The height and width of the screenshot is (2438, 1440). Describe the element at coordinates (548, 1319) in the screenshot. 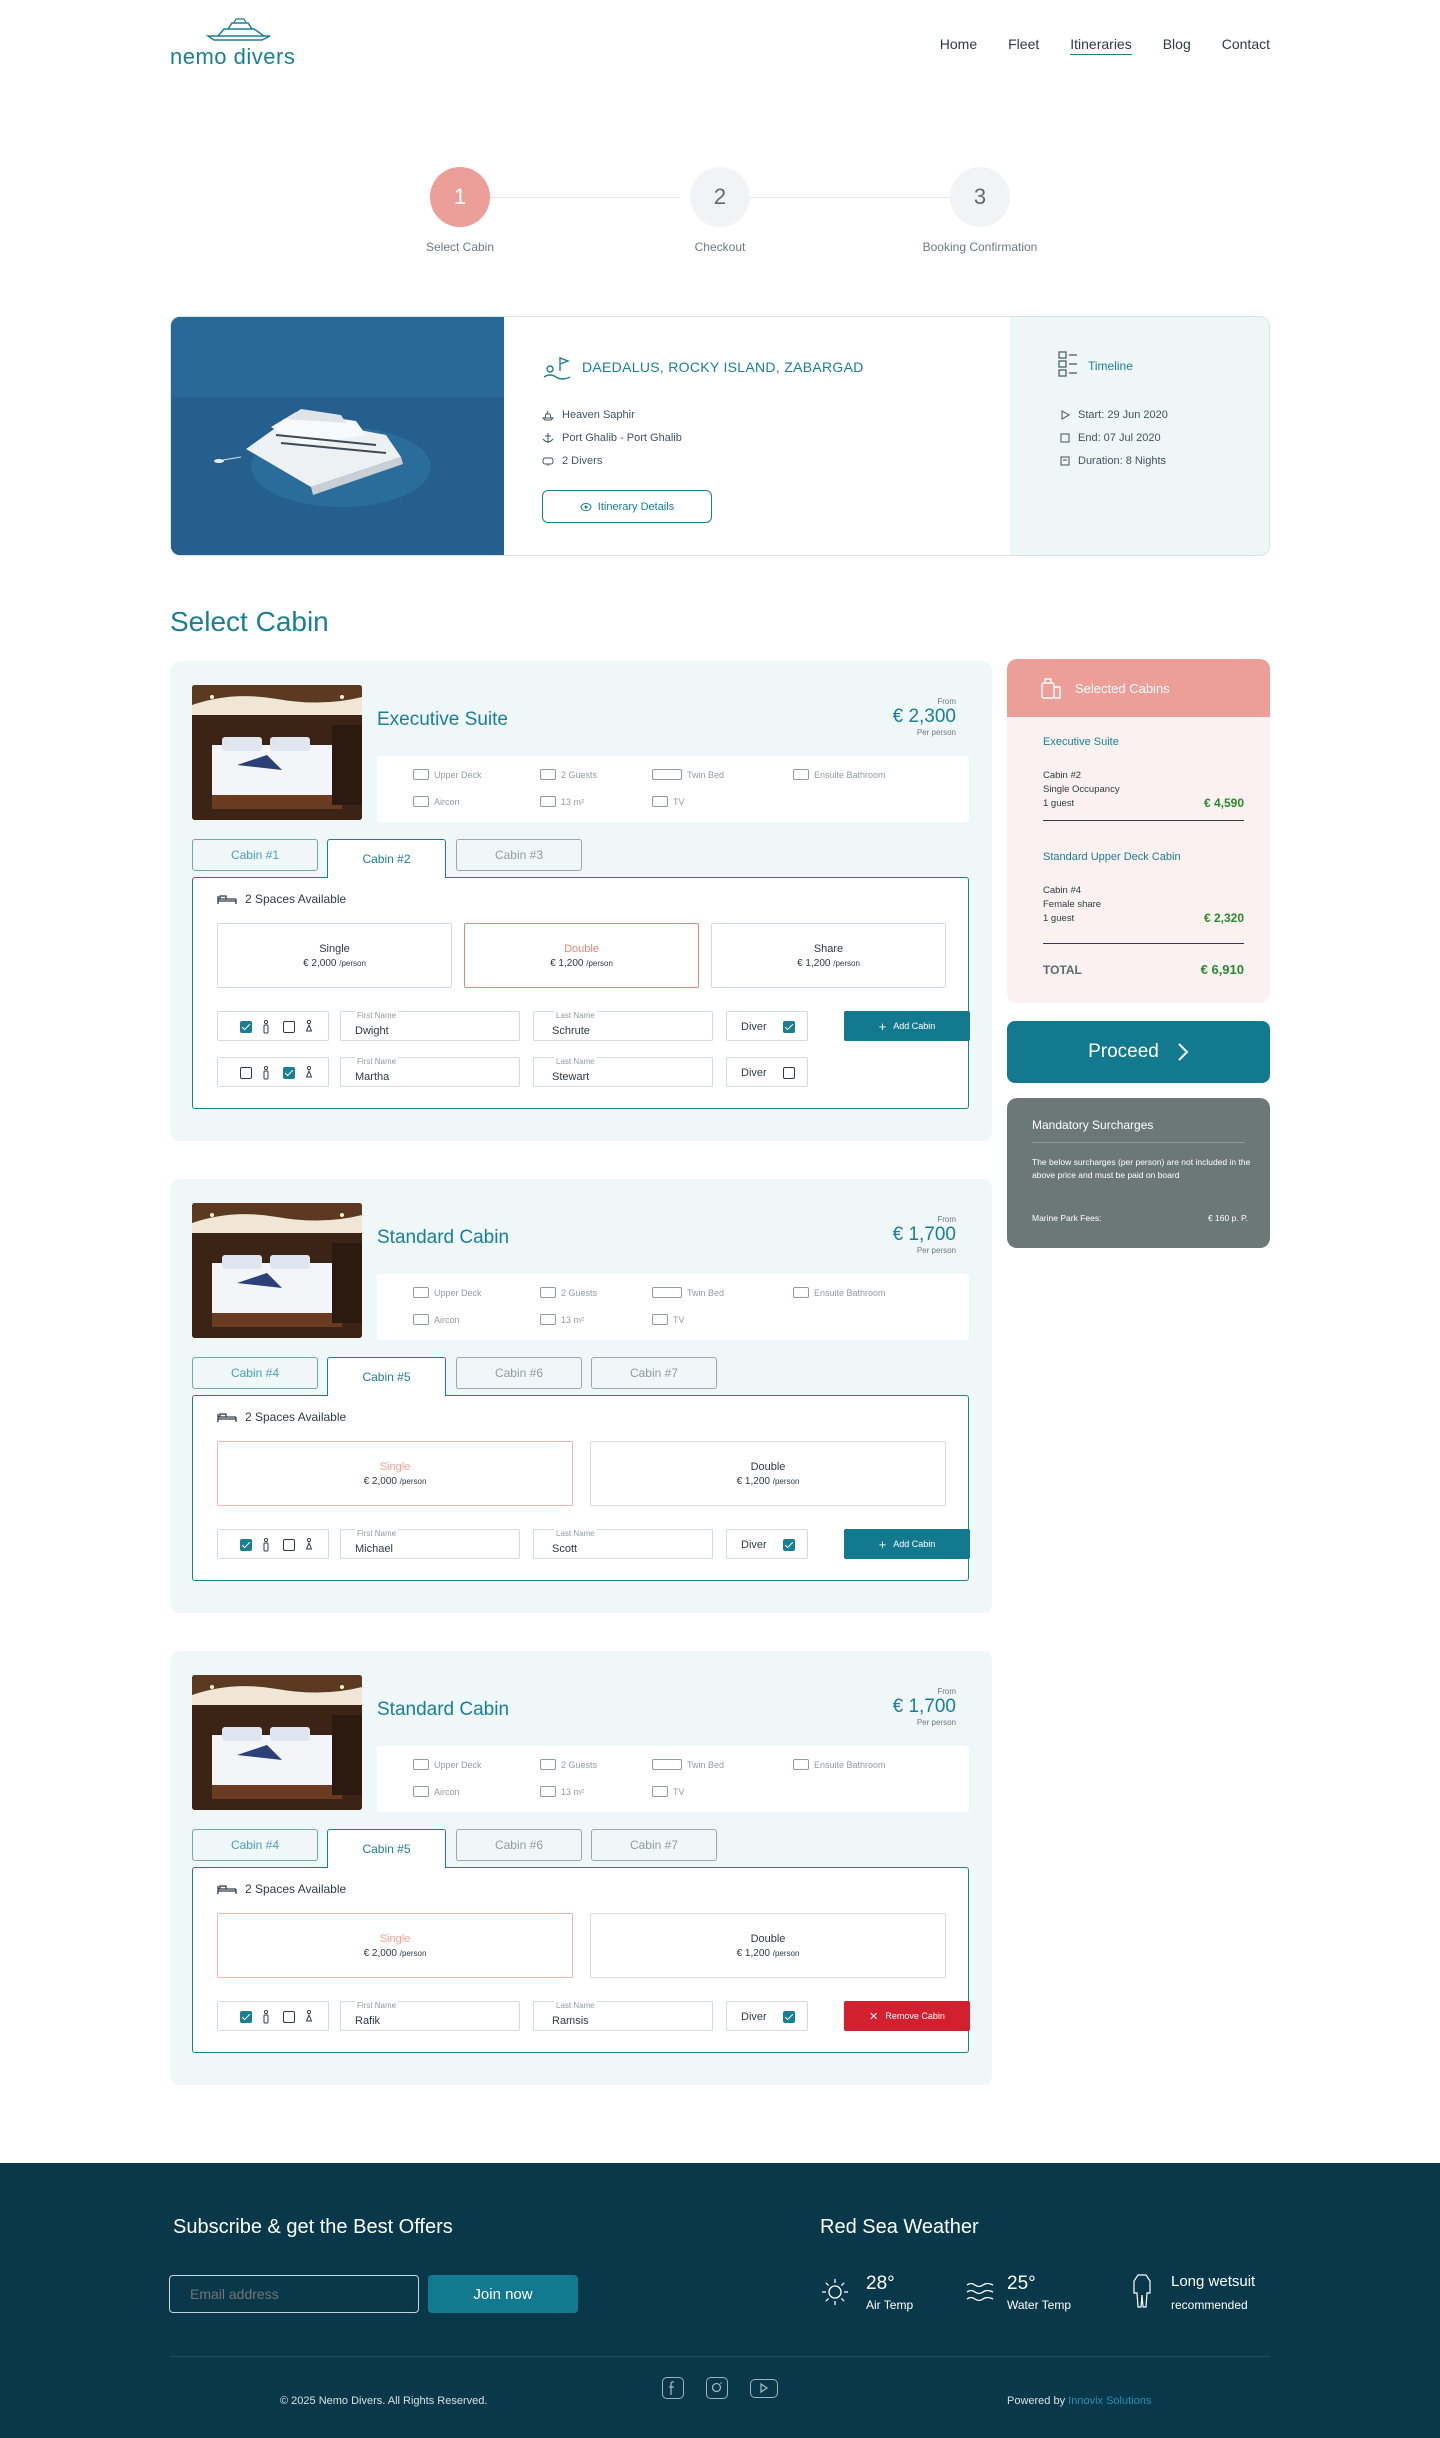

I see `area-icon` at that location.